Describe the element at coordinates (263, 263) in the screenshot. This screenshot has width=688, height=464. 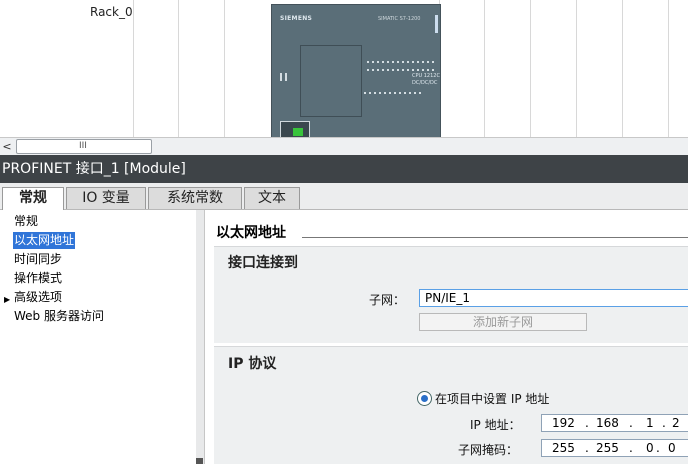
I see `group-title: 接口连接到` at that location.